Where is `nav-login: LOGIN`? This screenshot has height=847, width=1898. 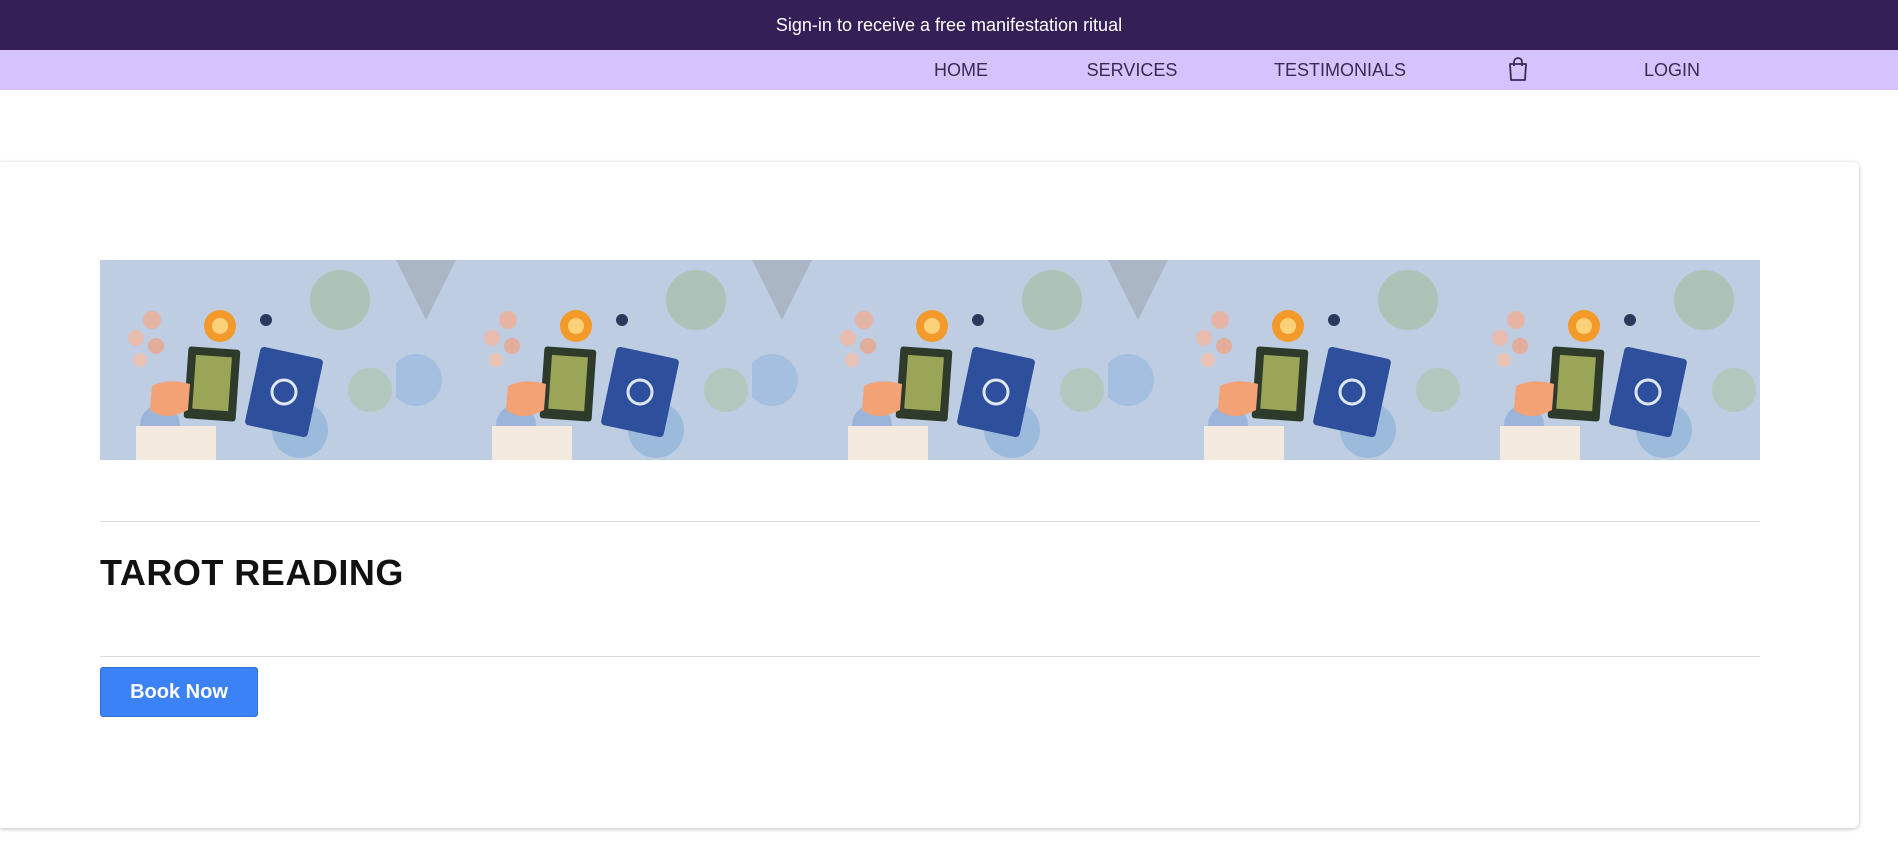
nav-login: LOGIN is located at coordinates (1672, 70).